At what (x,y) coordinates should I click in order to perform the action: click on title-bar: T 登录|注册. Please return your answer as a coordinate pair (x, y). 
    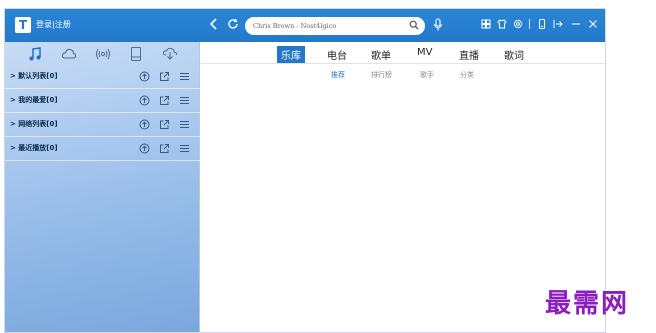
    Looking at the image, I should click on (305, 25).